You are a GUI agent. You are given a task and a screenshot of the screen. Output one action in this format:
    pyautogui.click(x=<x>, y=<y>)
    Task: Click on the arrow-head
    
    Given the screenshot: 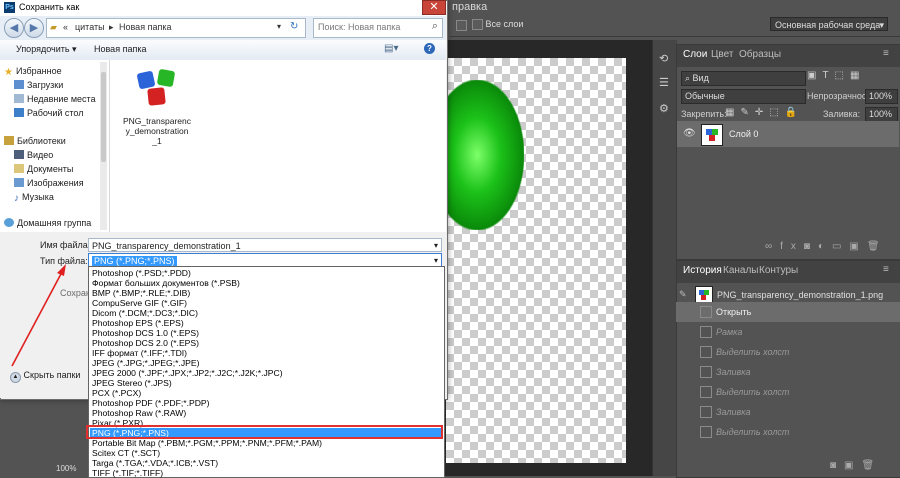 What is the action you would take?
    pyautogui.click(x=61, y=270)
    